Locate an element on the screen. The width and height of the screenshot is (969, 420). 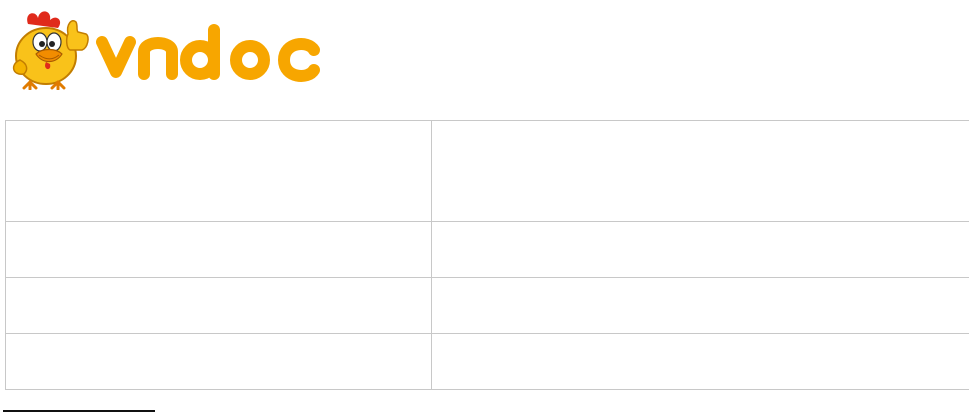
vndoc-logo is located at coordinates (171, 47).